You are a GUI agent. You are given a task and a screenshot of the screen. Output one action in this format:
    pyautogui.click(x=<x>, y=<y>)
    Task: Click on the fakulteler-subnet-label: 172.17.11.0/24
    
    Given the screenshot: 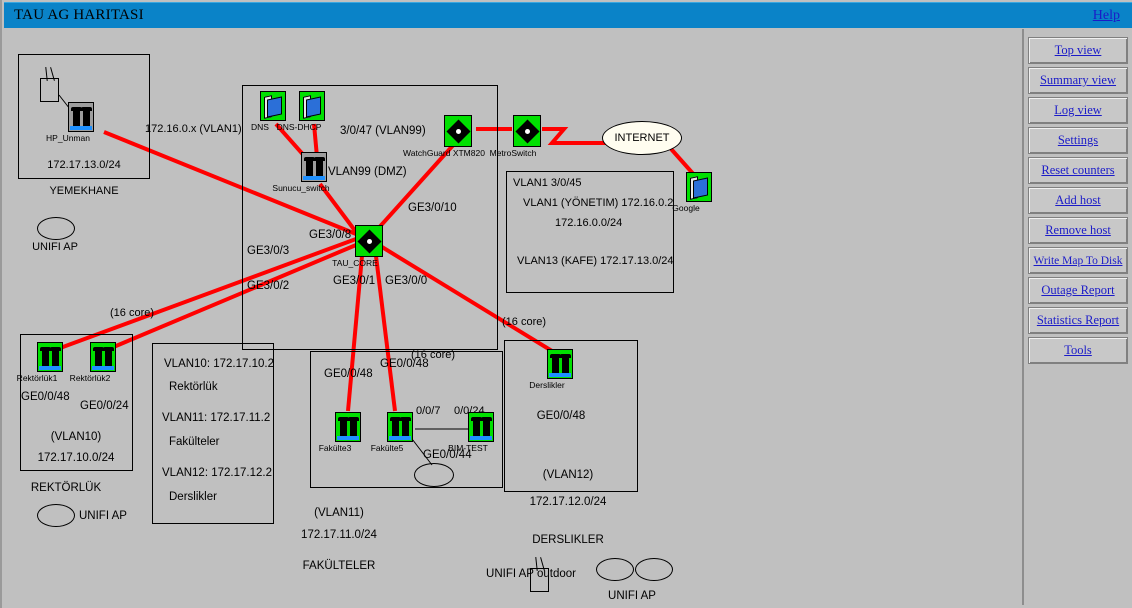 What is the action you would take?
    pyautogui.click(x=339, y=535)
    